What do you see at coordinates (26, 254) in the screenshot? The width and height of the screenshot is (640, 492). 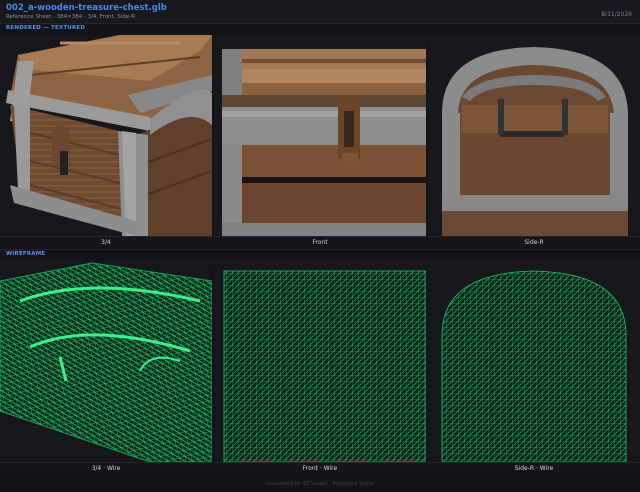 I see `section-label-wireframe: WIREFRAME` at bounding box center [26, 254].